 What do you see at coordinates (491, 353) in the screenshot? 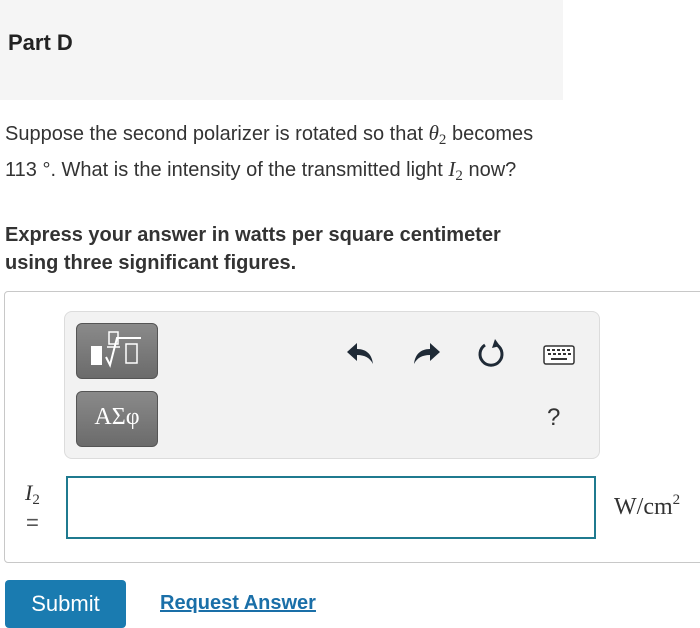
I see `reset-icon` at bounding box center [491, 353].